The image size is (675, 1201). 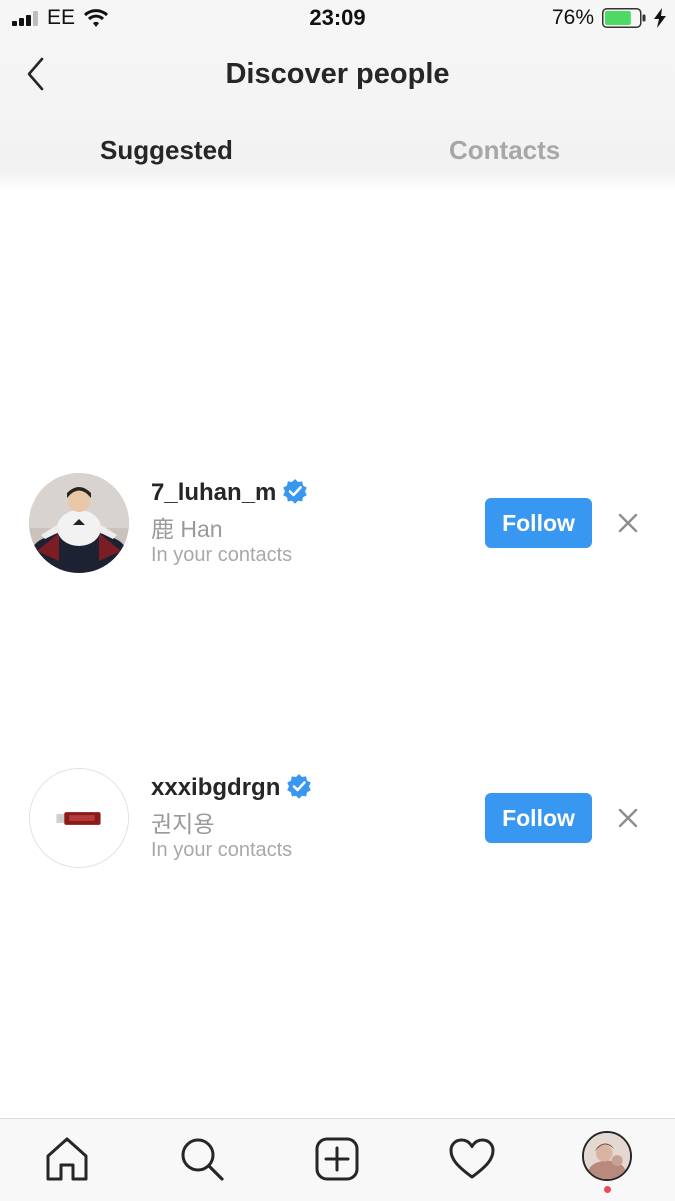 What do you see at coordinates (472, 1159) in the screenshot?
I see `heart-icon` at bounding box center [472, 1159].